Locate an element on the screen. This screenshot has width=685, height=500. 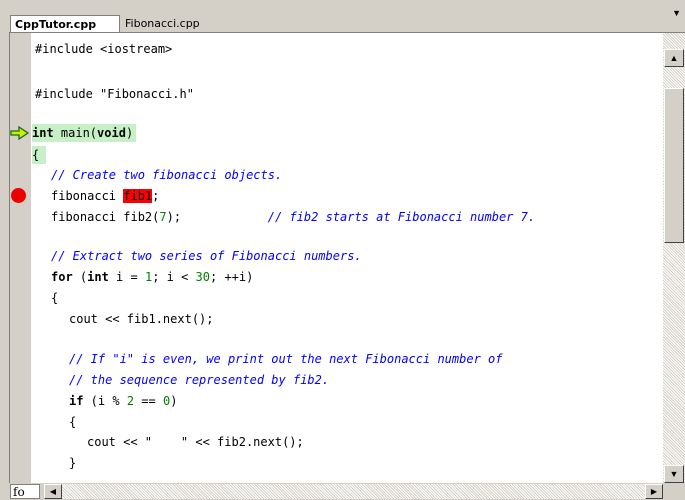
current-line: int main(void) is located at coordinates (84, 133).